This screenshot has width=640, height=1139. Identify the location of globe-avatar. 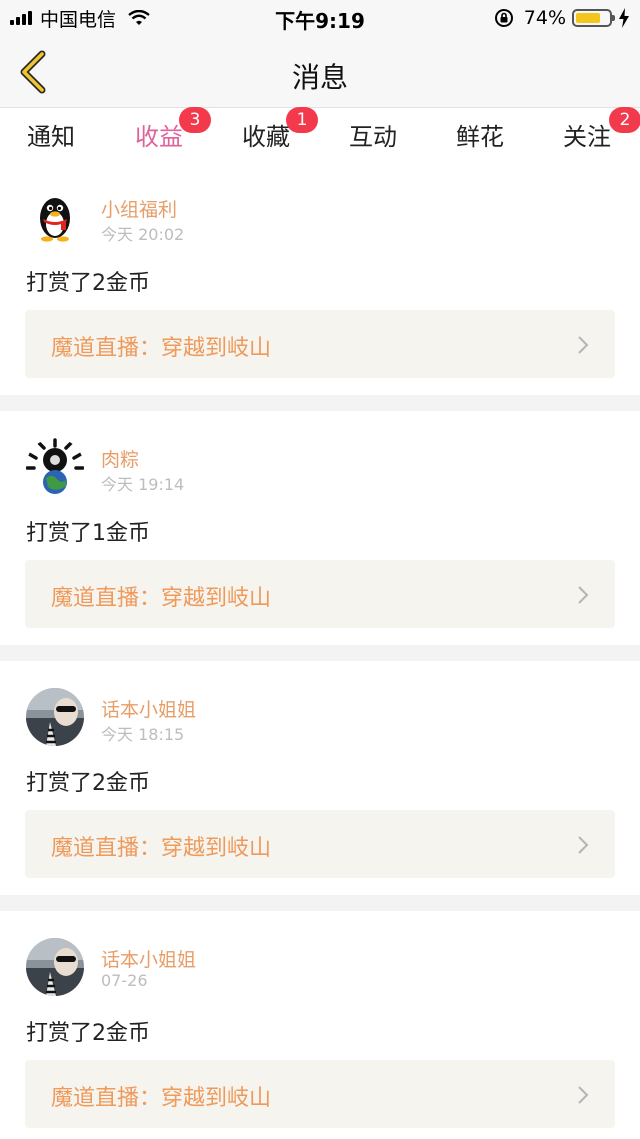
(55, 467).